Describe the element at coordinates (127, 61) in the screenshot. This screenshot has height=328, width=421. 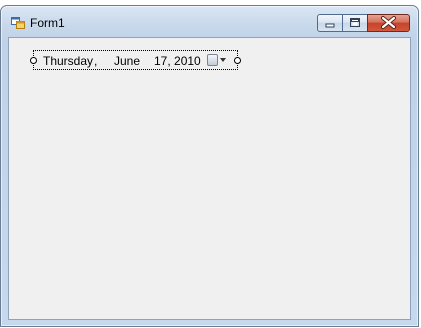
I see `month-field: June` at that location.